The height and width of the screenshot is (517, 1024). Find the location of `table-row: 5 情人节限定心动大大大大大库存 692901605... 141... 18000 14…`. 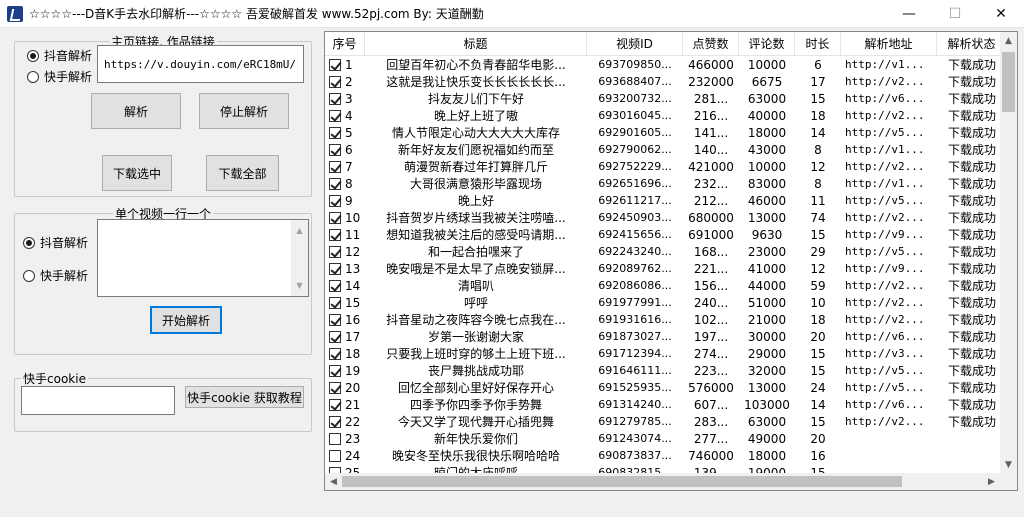

table-row: 5 情人节限定心动大大大大大库存 692901605... 141... 18000 14… is located at coordinates (666, 132).